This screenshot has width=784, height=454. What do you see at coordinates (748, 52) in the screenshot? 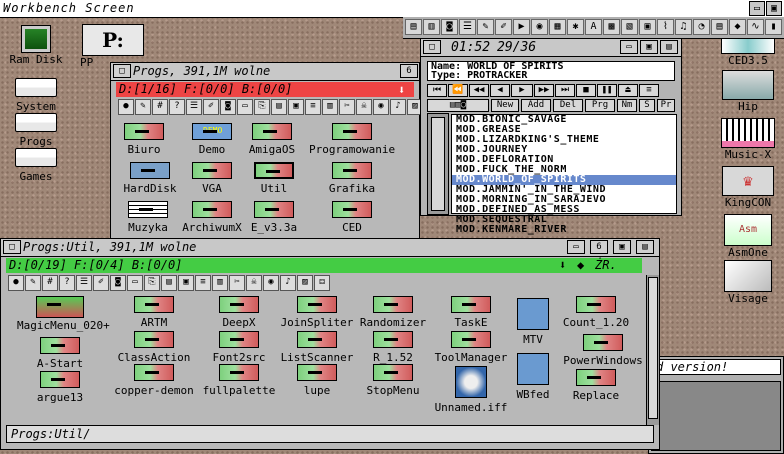
I see `desktop-icon-ced: CED3.5` at bounding box center [748, 52].